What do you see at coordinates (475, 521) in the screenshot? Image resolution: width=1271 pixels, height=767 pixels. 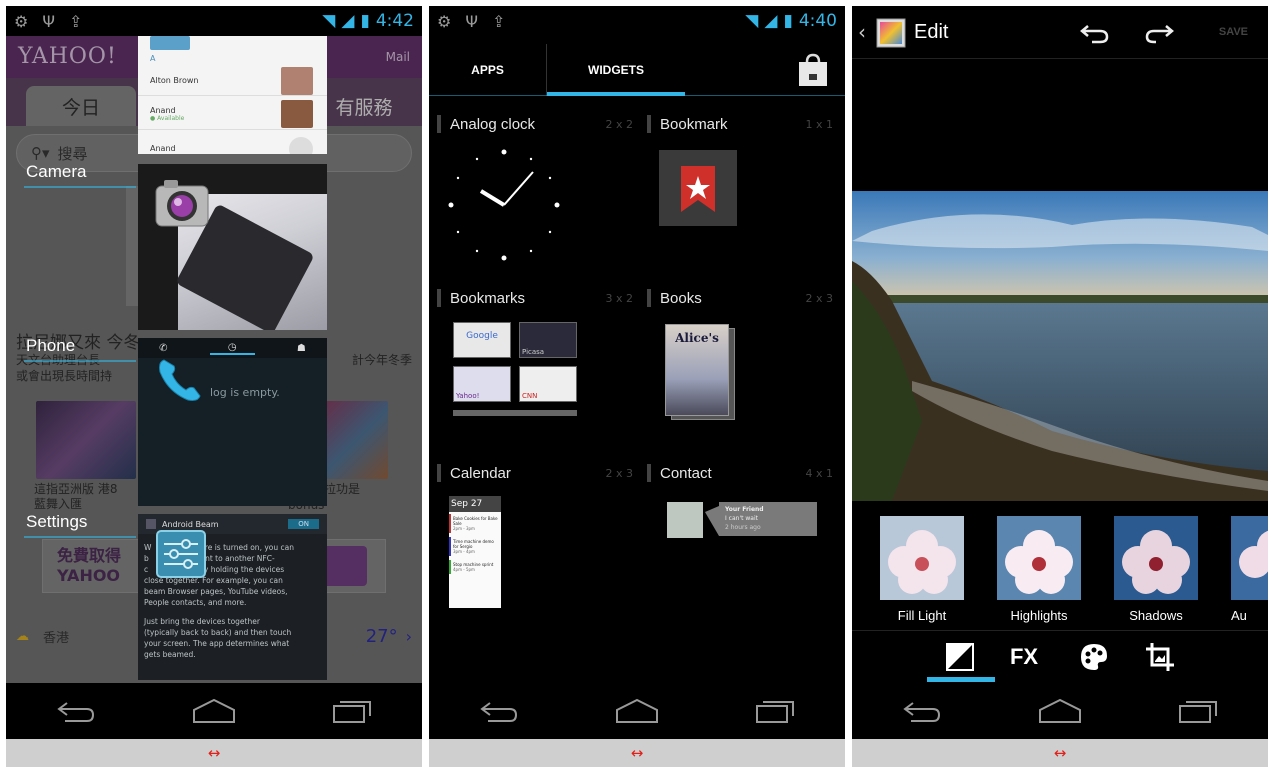 I see `calendar-event-title: Bake Cookies for Bake Sale` at bounding box center [475, 521].